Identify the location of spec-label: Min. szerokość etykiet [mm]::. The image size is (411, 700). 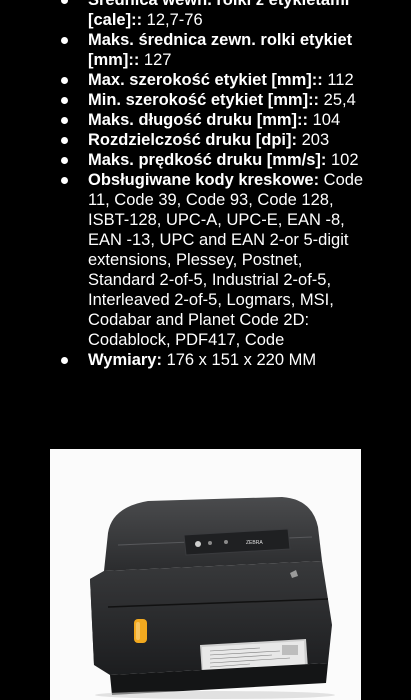
(204, 100).